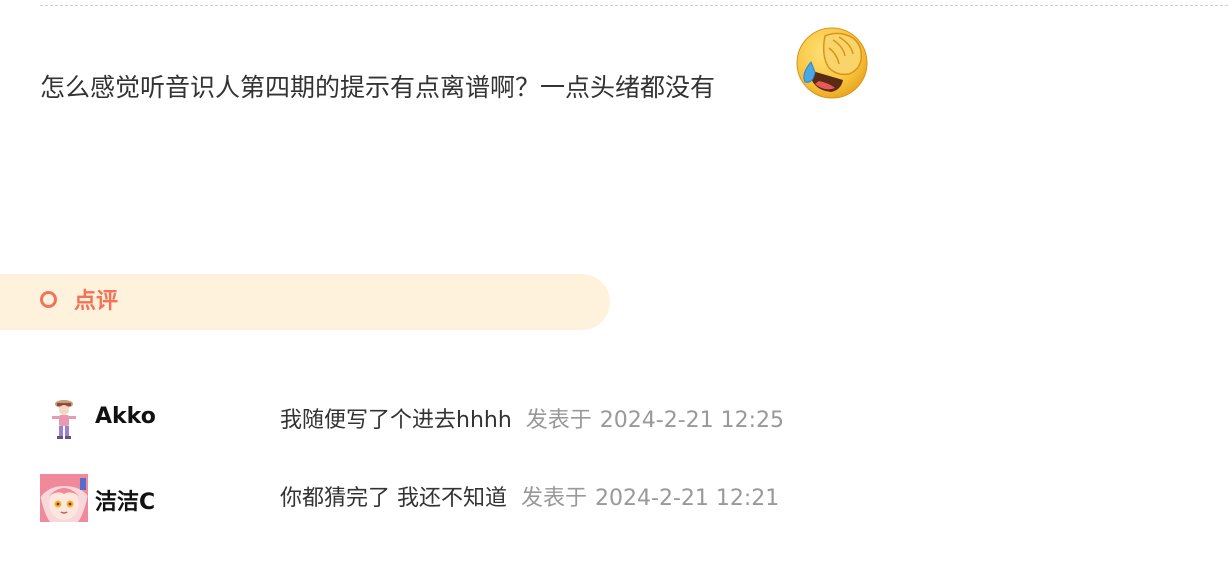 The width and height of the screenshot is (1228, 576). I want to click on comment-item: 洁洁C 你都猜完了 我还不知道 发表于 2024-2-21 12:21, so click(615, 500).